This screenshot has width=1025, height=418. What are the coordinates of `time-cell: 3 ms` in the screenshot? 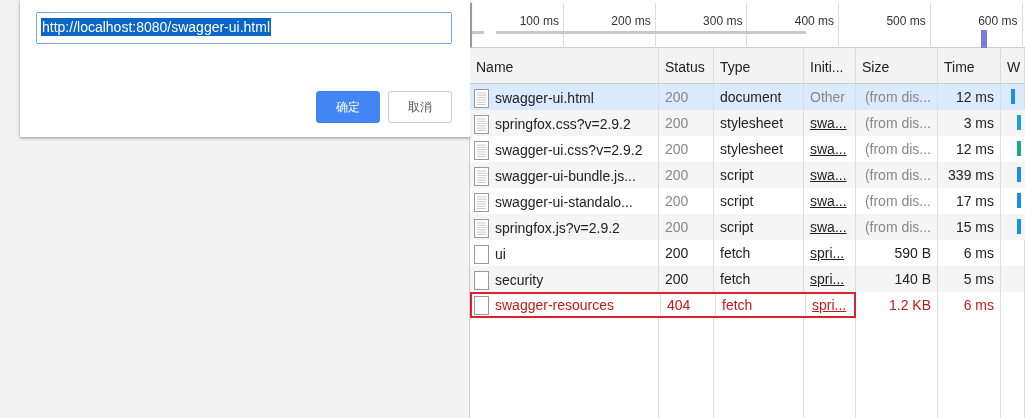 It's located at (969, 123).